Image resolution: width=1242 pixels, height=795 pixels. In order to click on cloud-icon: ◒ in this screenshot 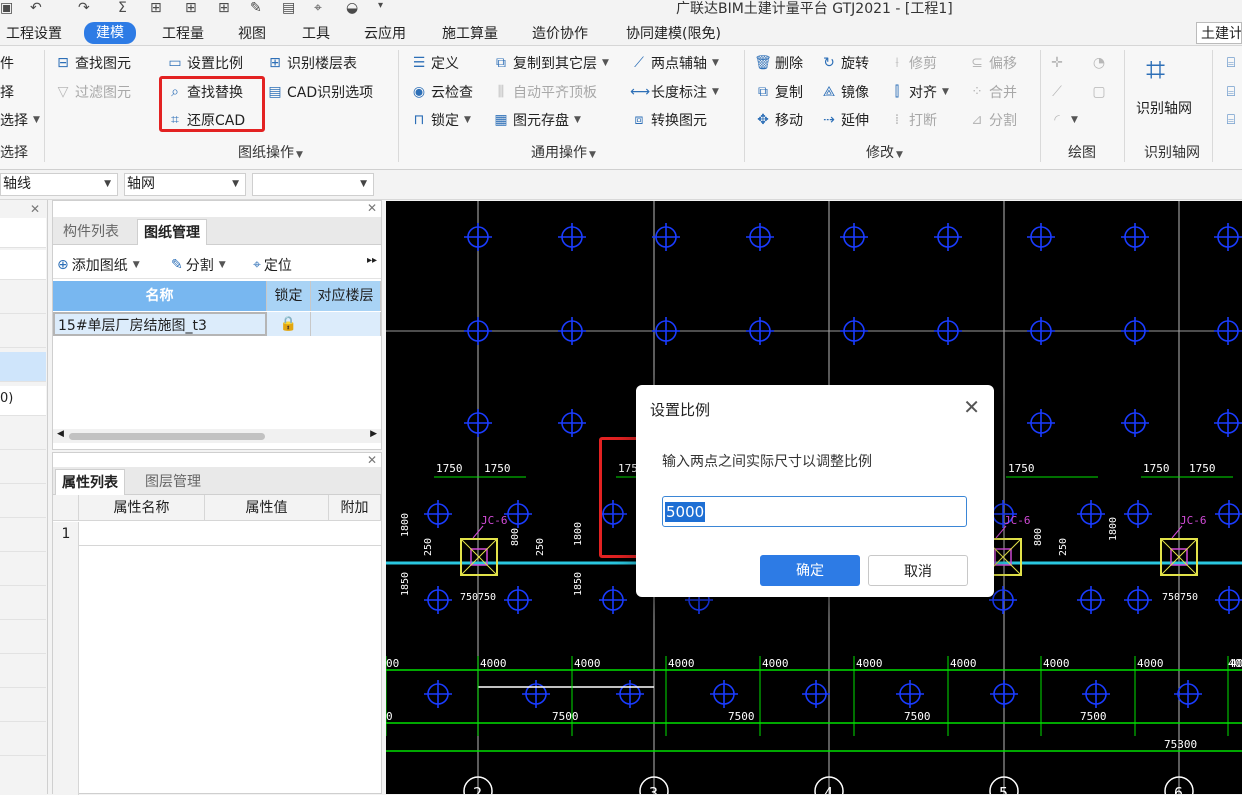, I will do `click(352, 8)`.